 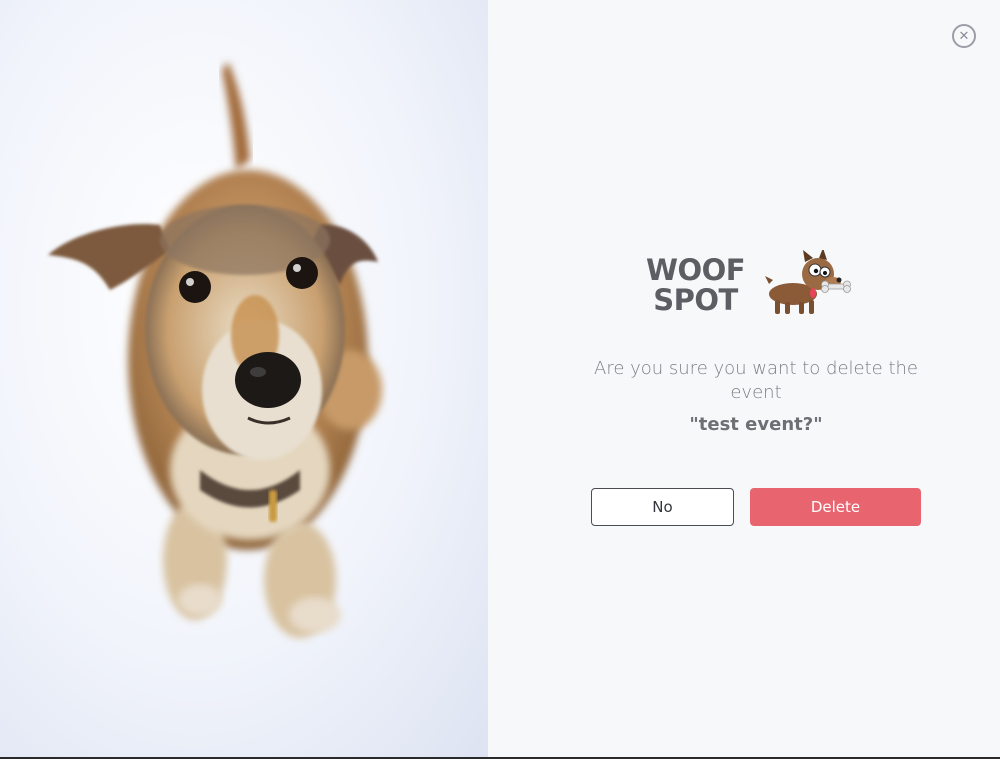 I want to click on no-button: No, so click(x=662, y=507).